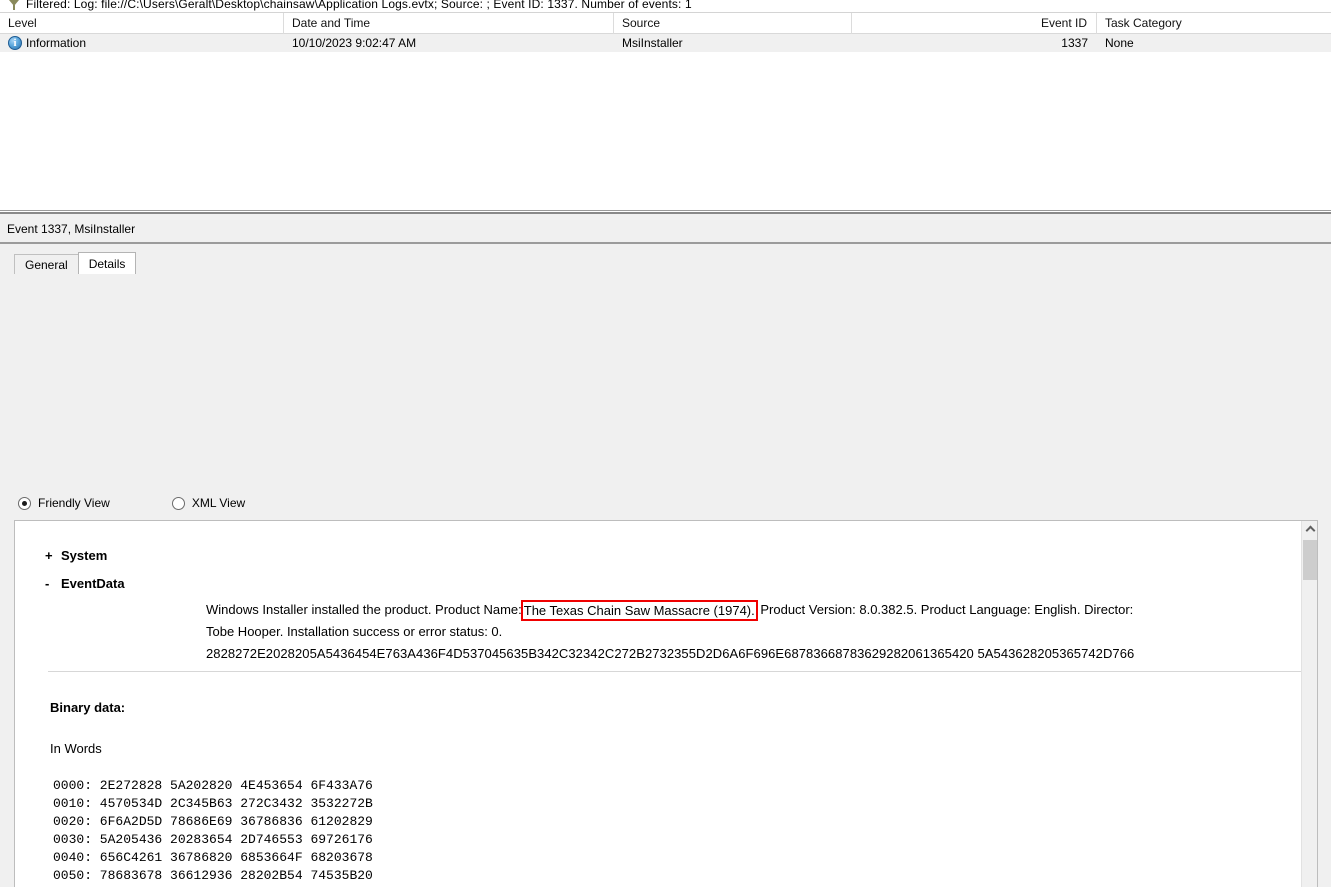  Describe the element at coordinates (53, 583) in the screenshot. I see `collapse-minus-icon: -` at that location.